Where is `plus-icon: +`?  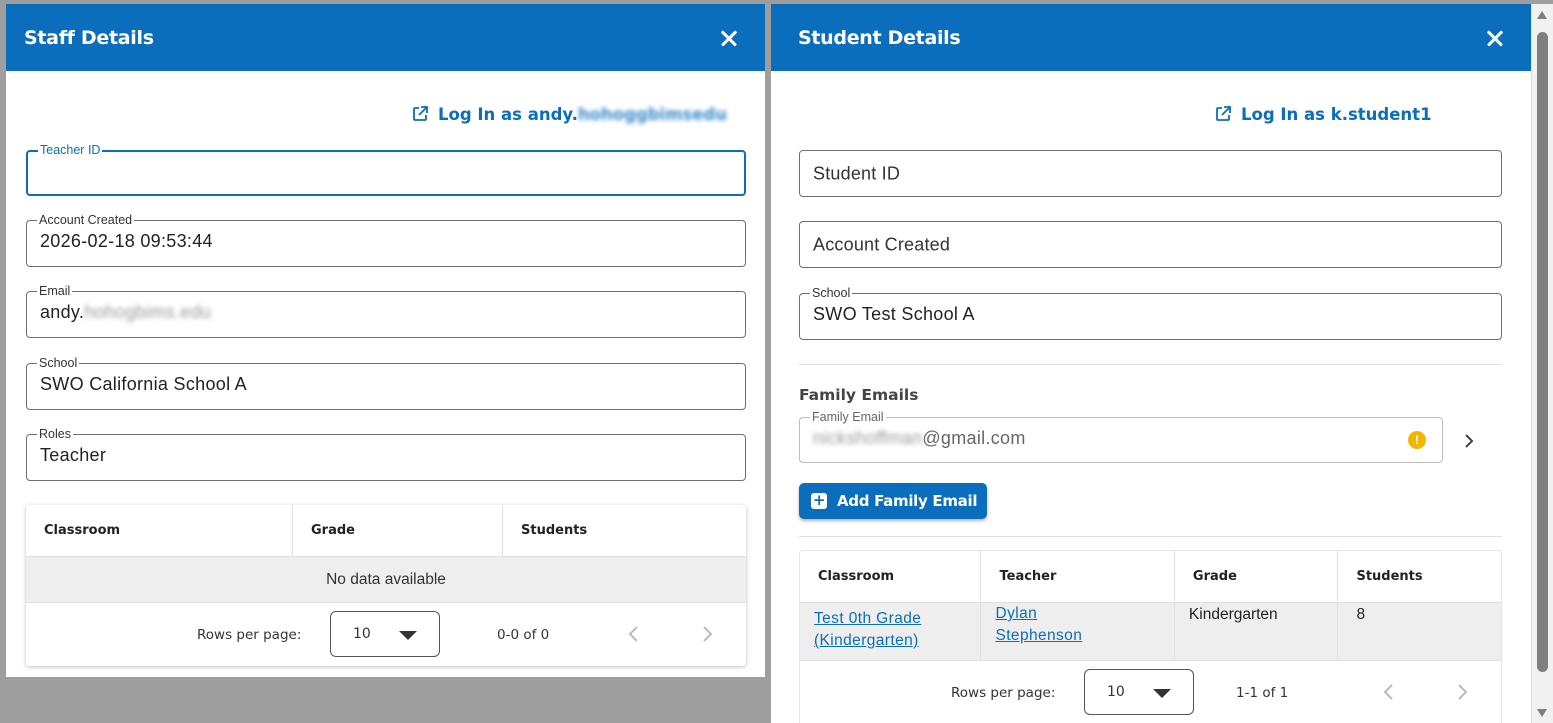 plus-icon: + is located at coordinates (819, 500).